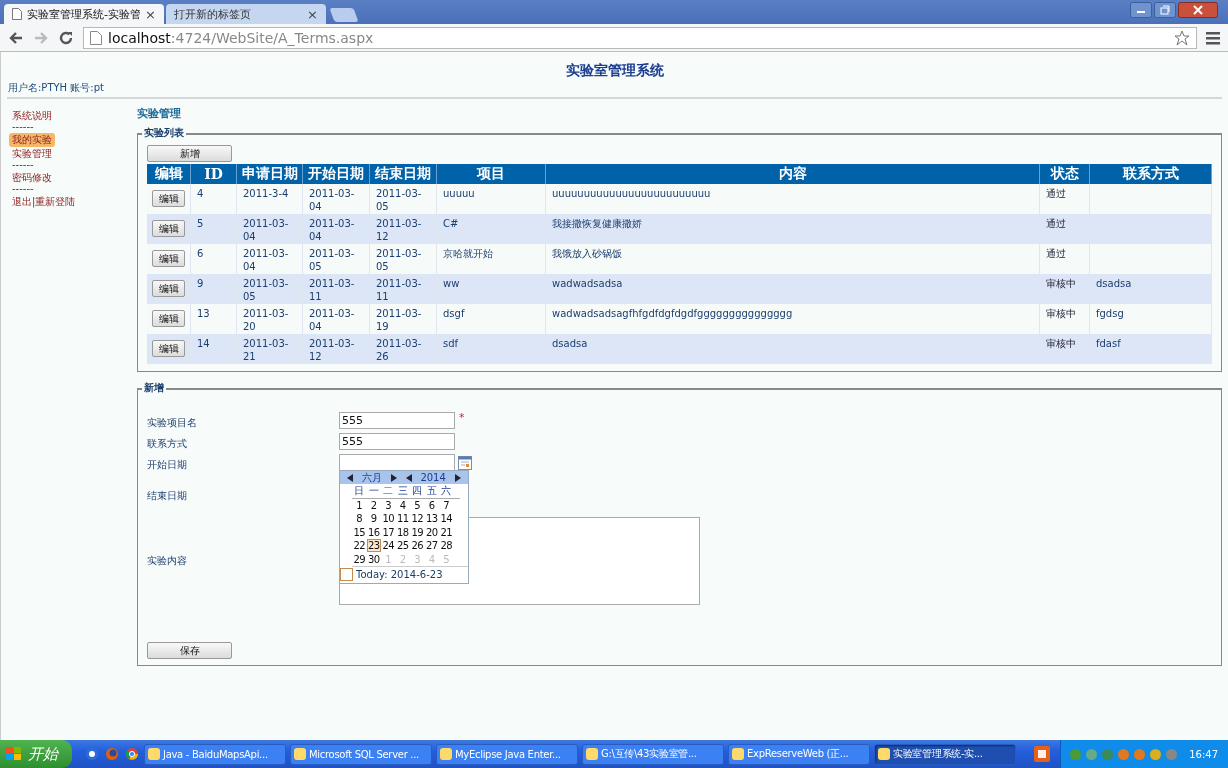  I want to click on address-field: localhost:4724/WebSite/A_Terms.aspx, so click(640, 37).